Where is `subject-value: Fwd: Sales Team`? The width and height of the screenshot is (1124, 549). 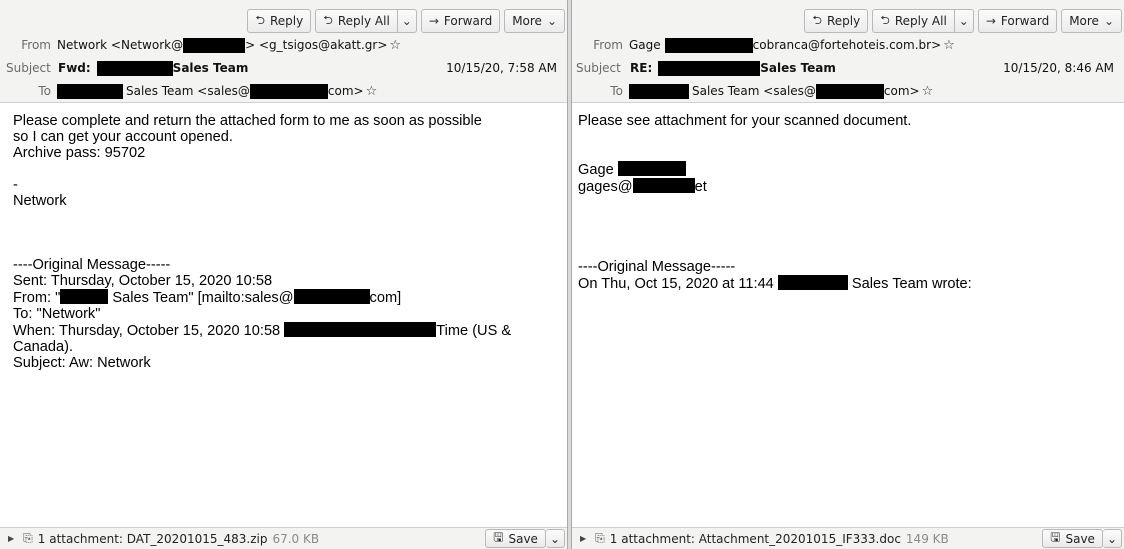
subject-value: Fwd: Sales Team is located at coordinates (153, 68).